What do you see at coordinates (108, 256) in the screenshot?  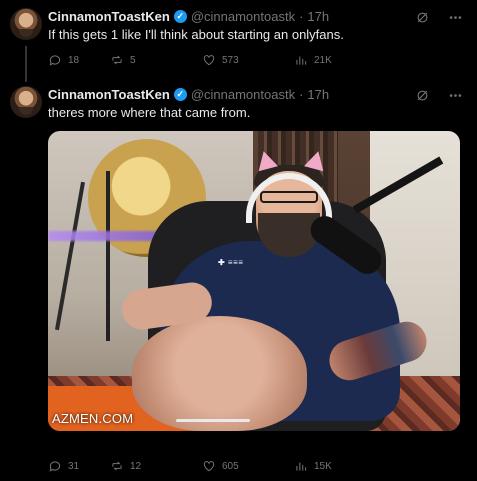 I see `light-stand` at bounding box center [108, 256].